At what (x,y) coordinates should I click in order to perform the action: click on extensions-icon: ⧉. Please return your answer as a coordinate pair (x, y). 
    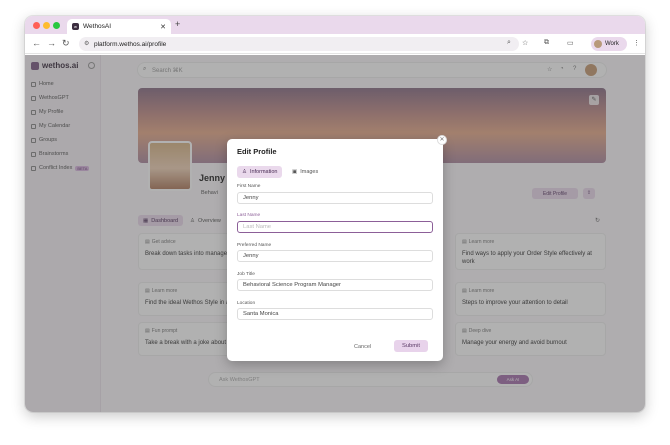
    Looking at the image, I should click on (546, 43).